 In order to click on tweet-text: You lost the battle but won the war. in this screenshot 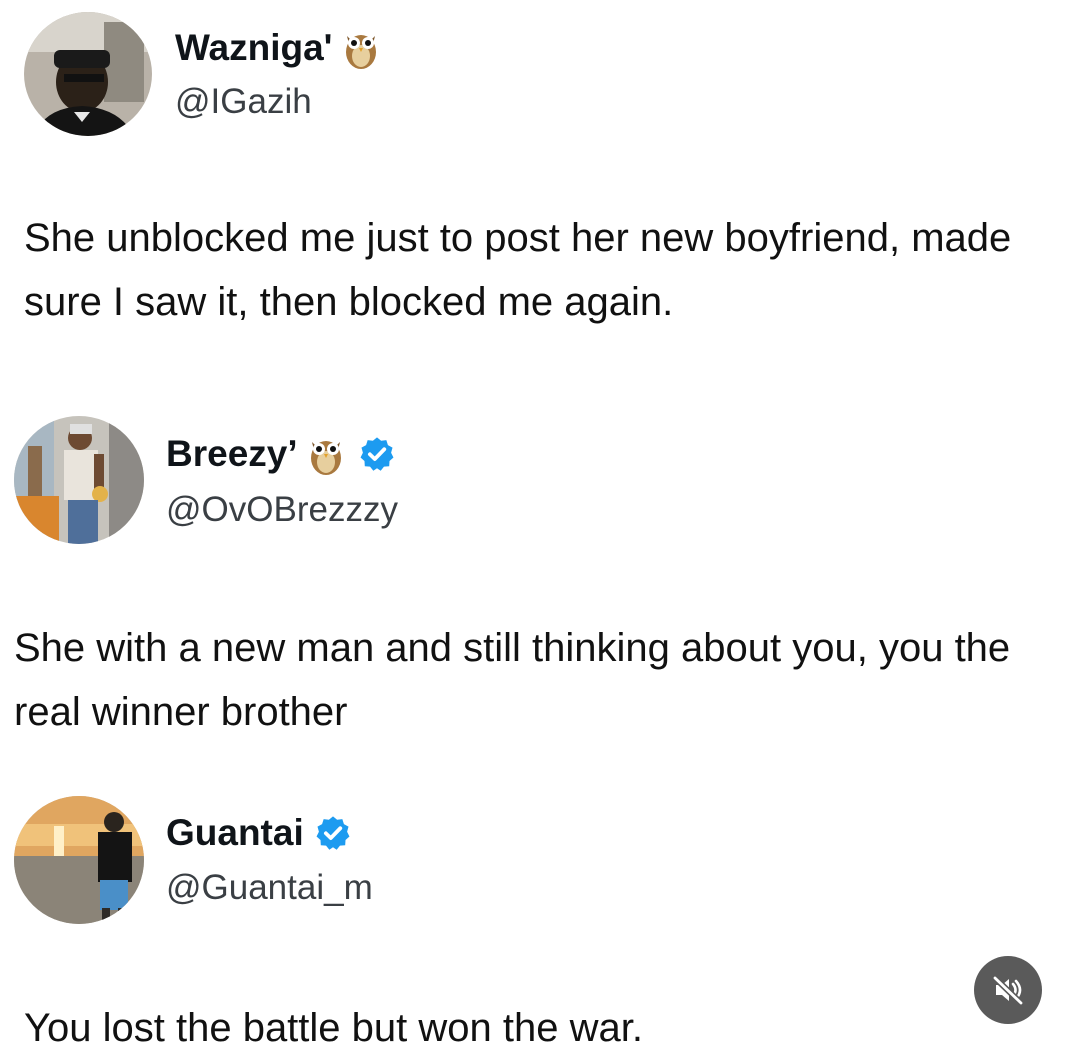, I will do `click(333, 1028)`.